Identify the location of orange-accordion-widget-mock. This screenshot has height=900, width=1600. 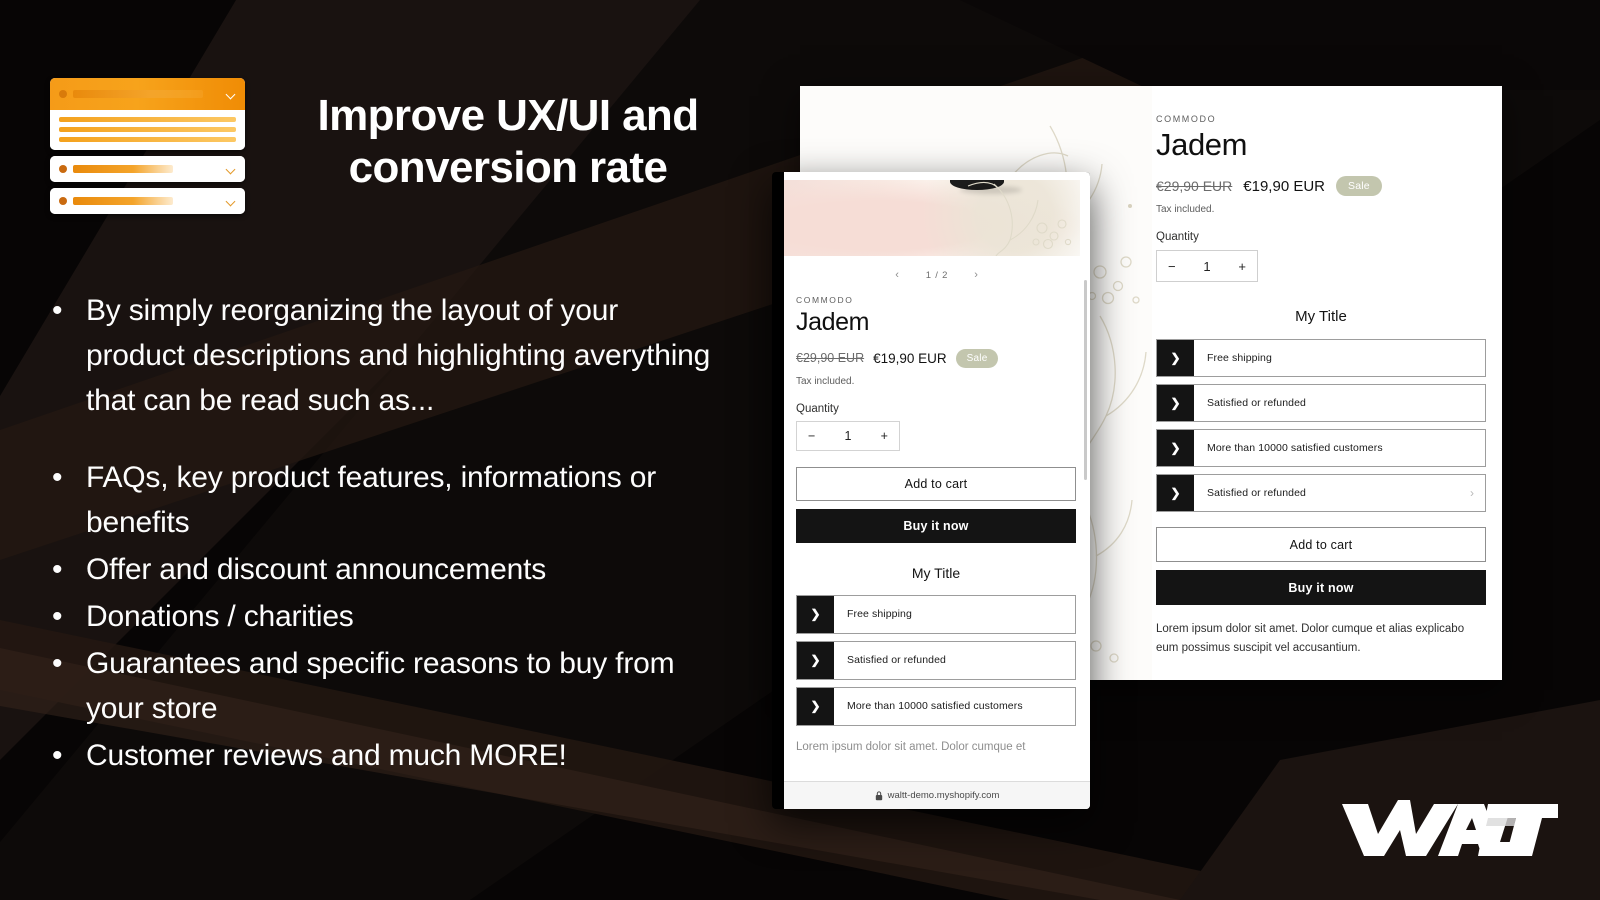
(147, 149).